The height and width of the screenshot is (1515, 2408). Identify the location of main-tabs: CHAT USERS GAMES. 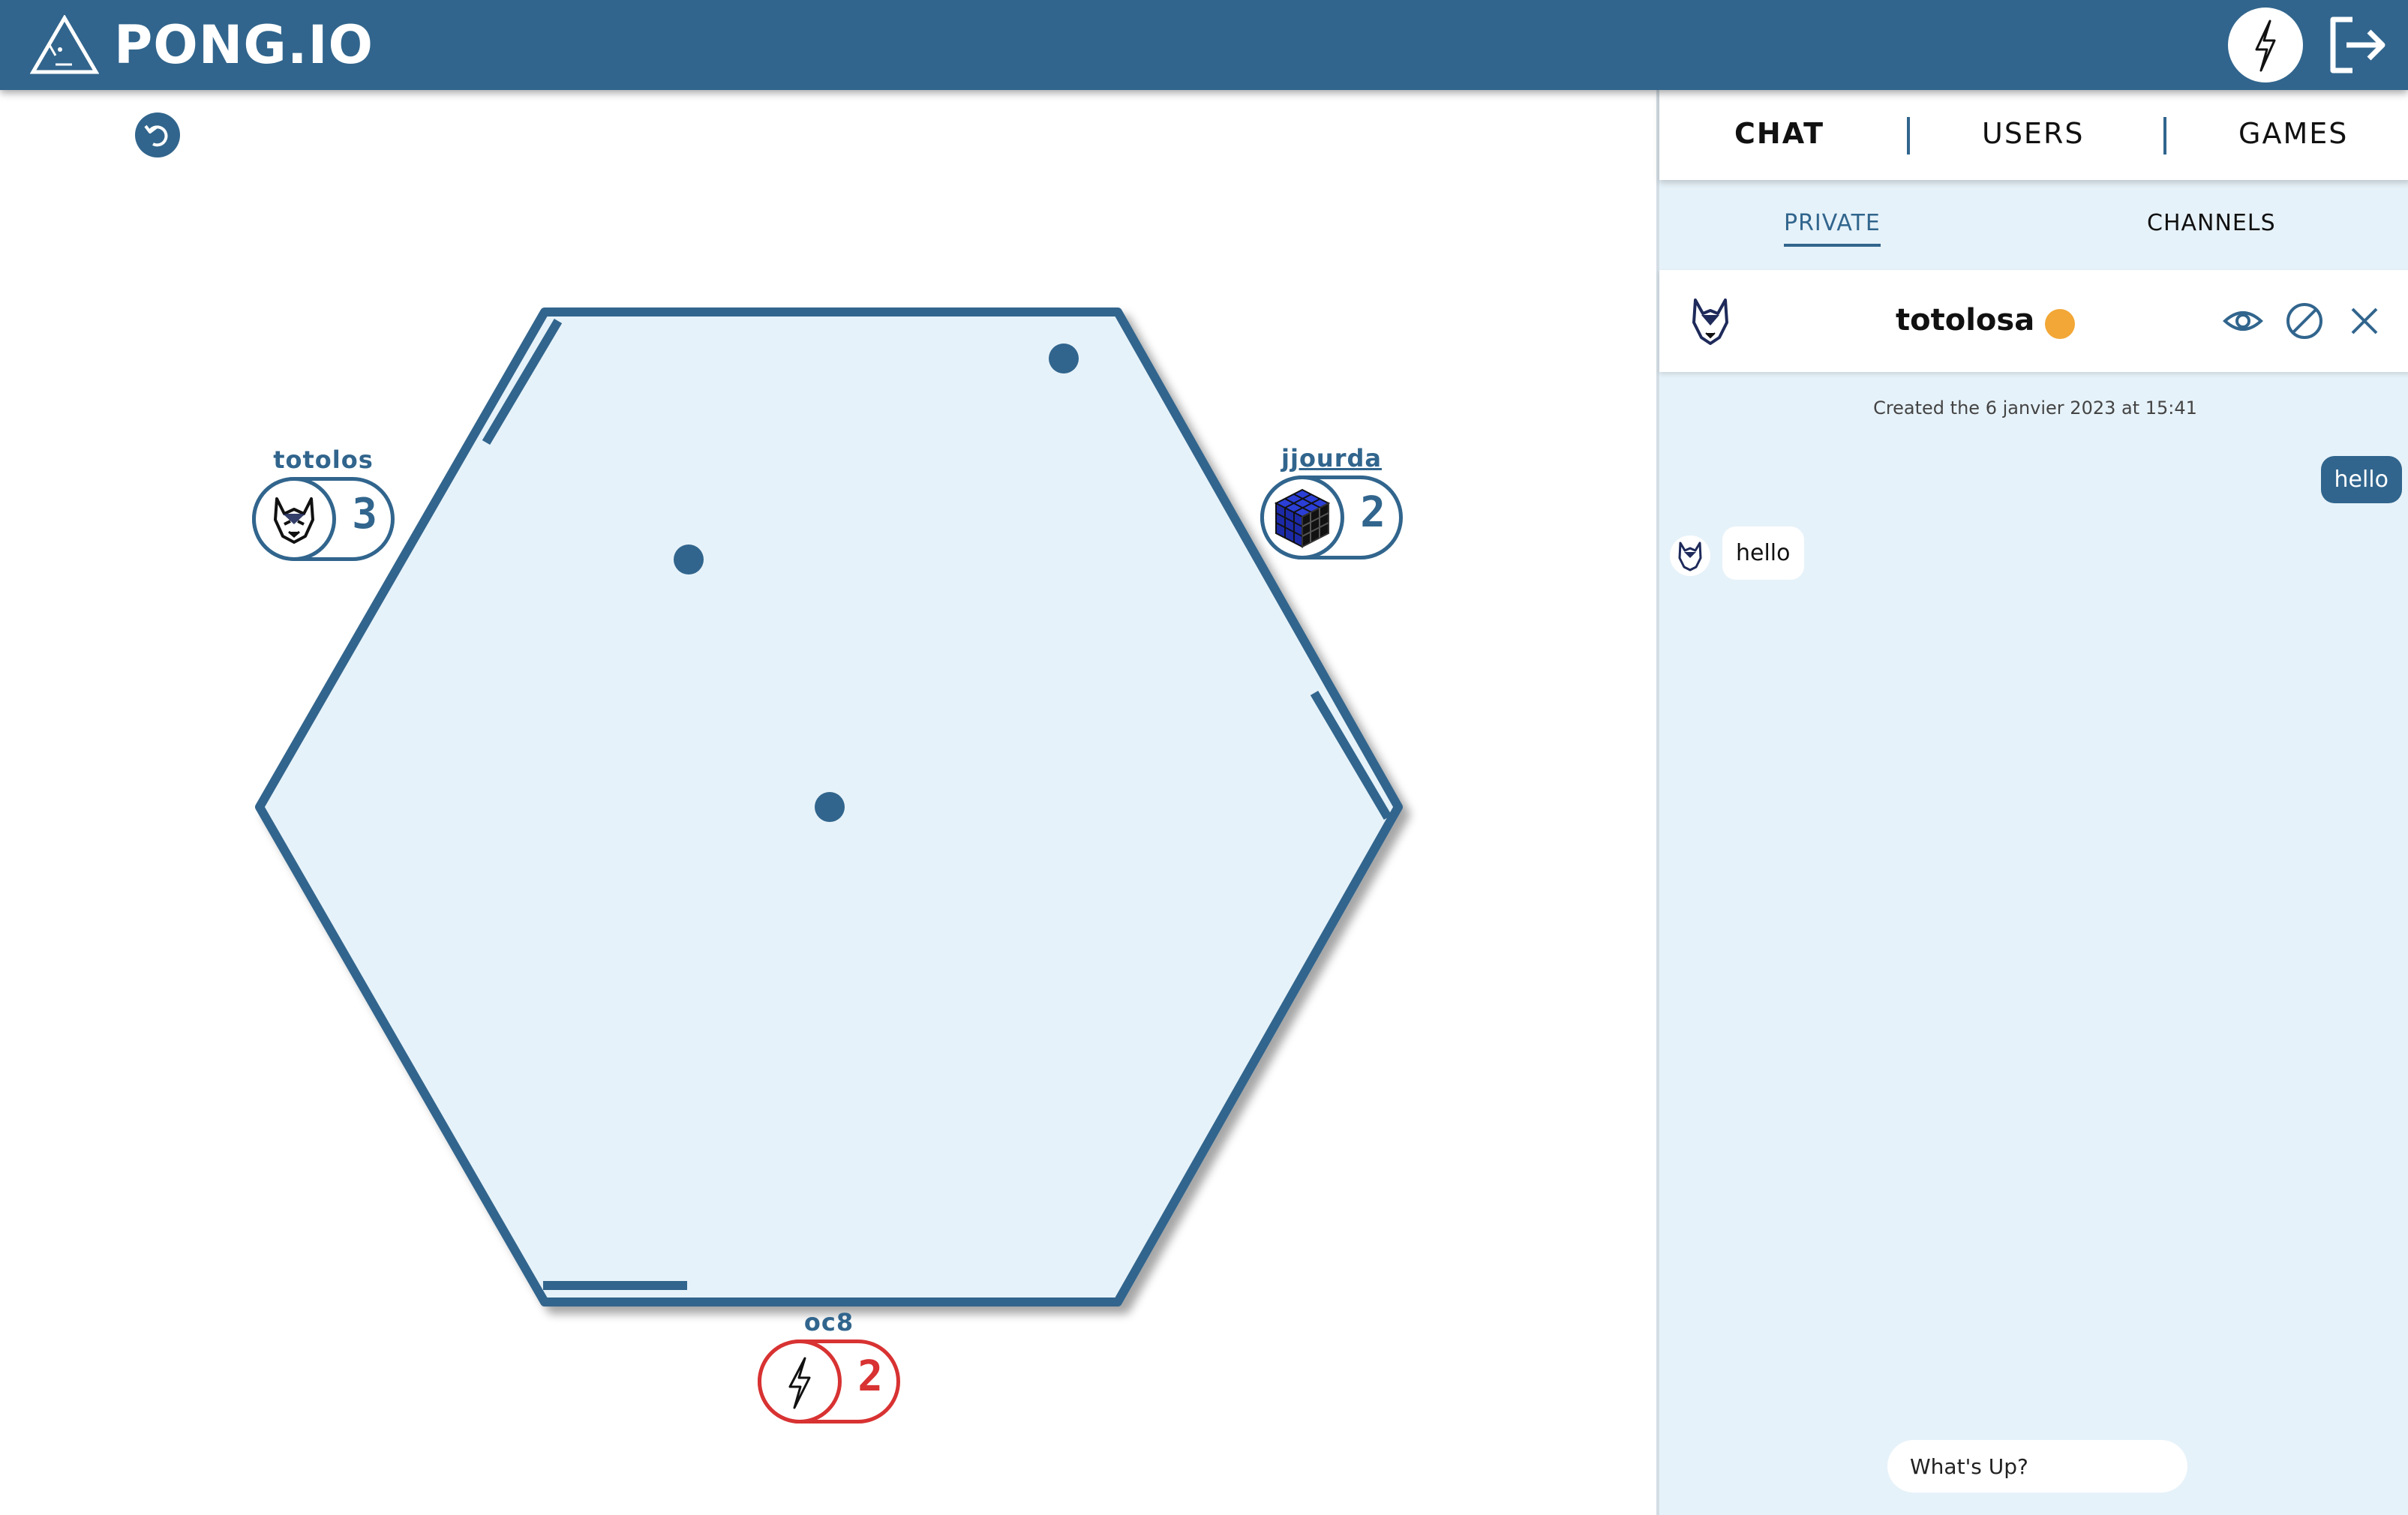
(2034, 135).